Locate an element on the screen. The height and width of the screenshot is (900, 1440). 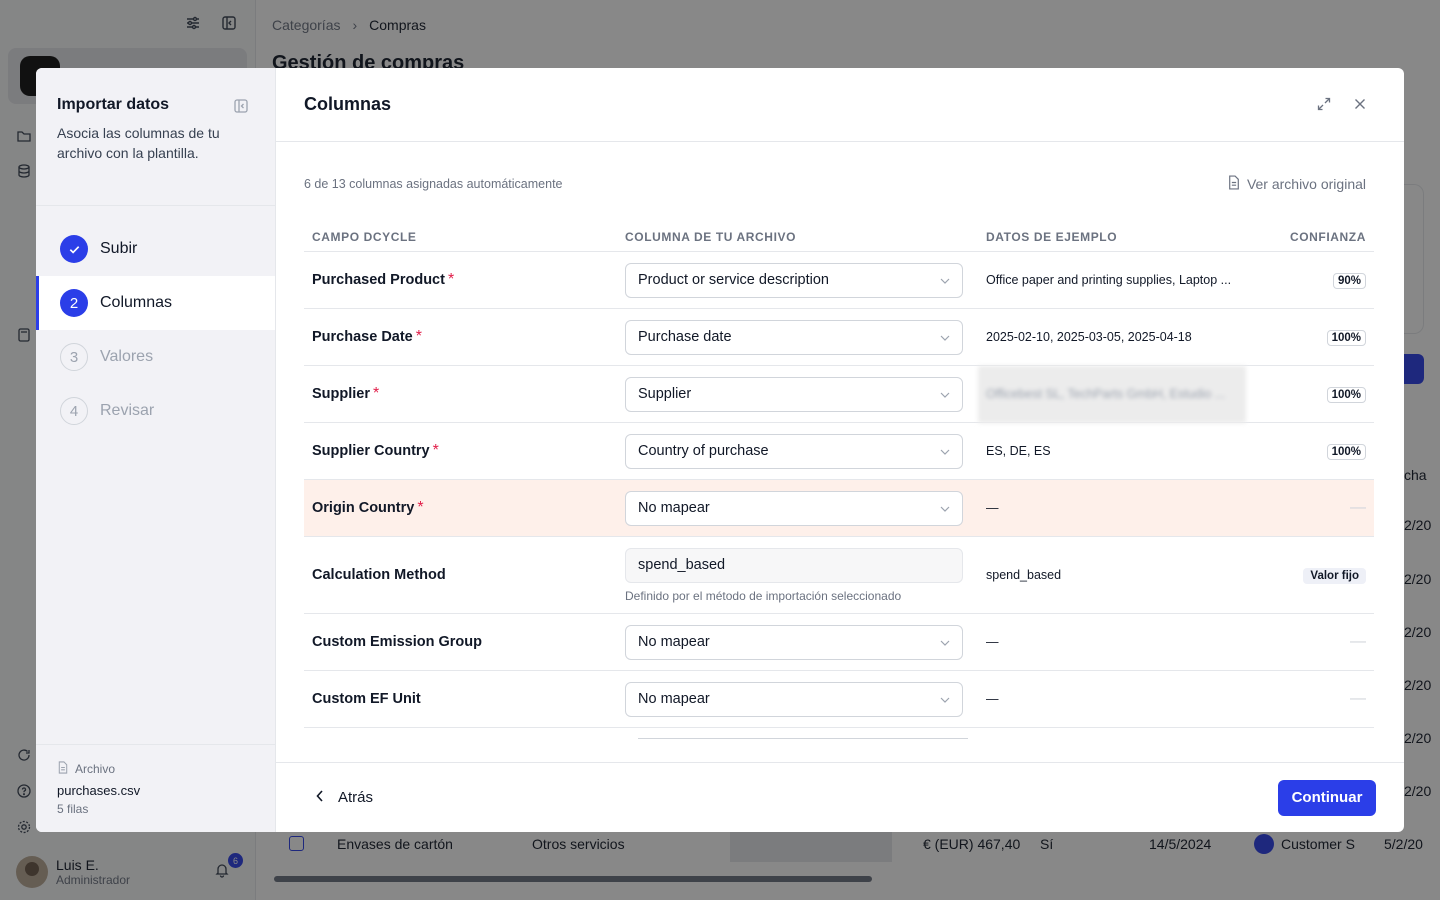
fixed-value-badge: Valor fijo is located at coordinates (1334, 576).